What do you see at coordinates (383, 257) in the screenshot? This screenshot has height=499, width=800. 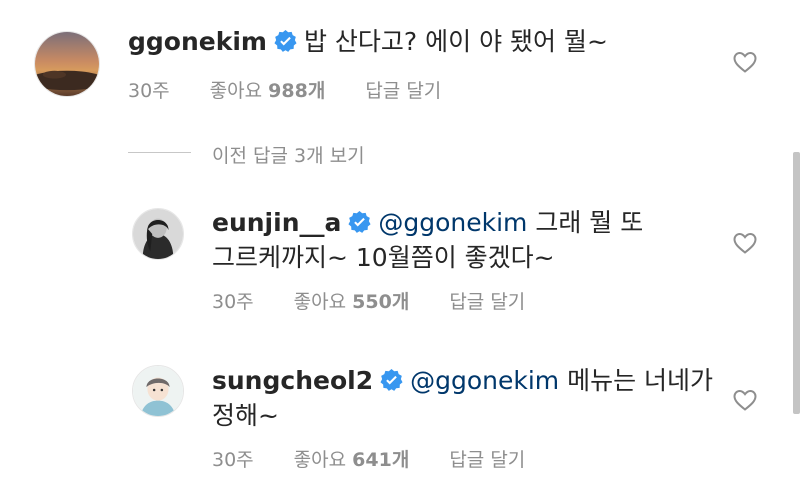 I see `reply-text-continued: 그르케까지~ 10월쯤이 좋겠다~` at bounding box center [383, 257].